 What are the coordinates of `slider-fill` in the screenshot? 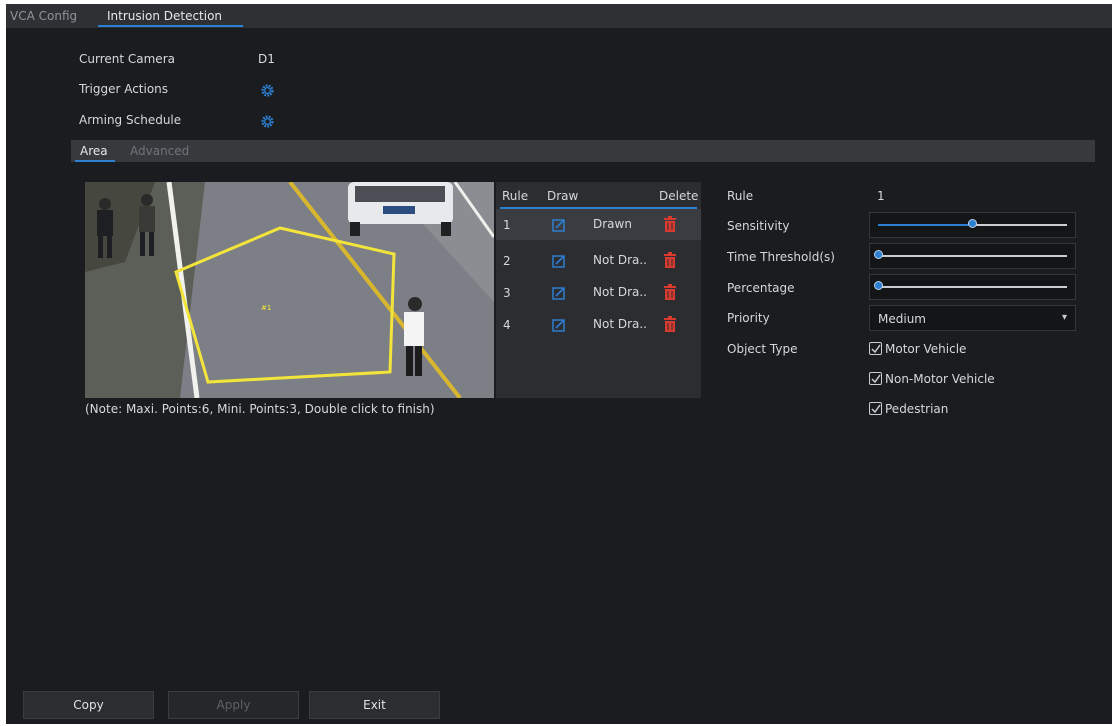 It's located at (925, 225).